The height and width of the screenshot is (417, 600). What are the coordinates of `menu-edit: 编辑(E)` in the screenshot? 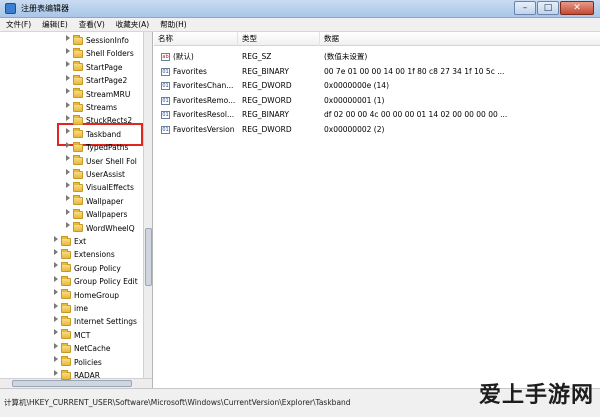 It's located at (55, 24).